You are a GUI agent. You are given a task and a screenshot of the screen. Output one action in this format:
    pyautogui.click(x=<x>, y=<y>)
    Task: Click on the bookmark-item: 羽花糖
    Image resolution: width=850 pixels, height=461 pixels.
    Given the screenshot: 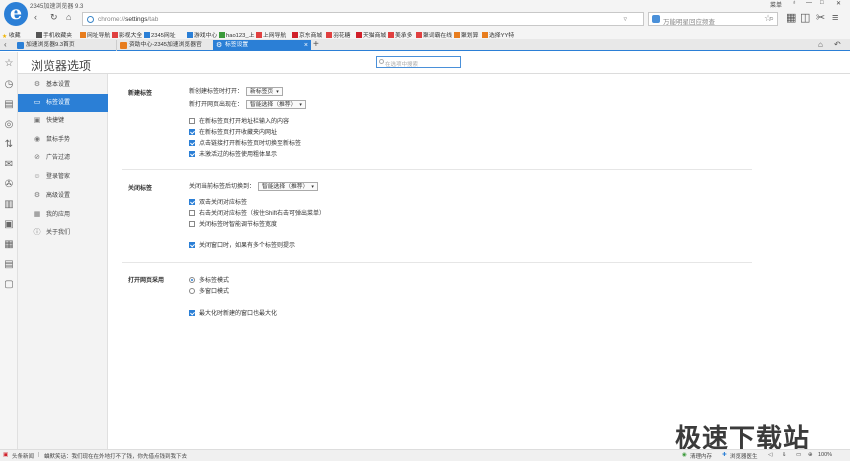 What is the action you would take?
    pyautogui.click(x=338, y=34)
    